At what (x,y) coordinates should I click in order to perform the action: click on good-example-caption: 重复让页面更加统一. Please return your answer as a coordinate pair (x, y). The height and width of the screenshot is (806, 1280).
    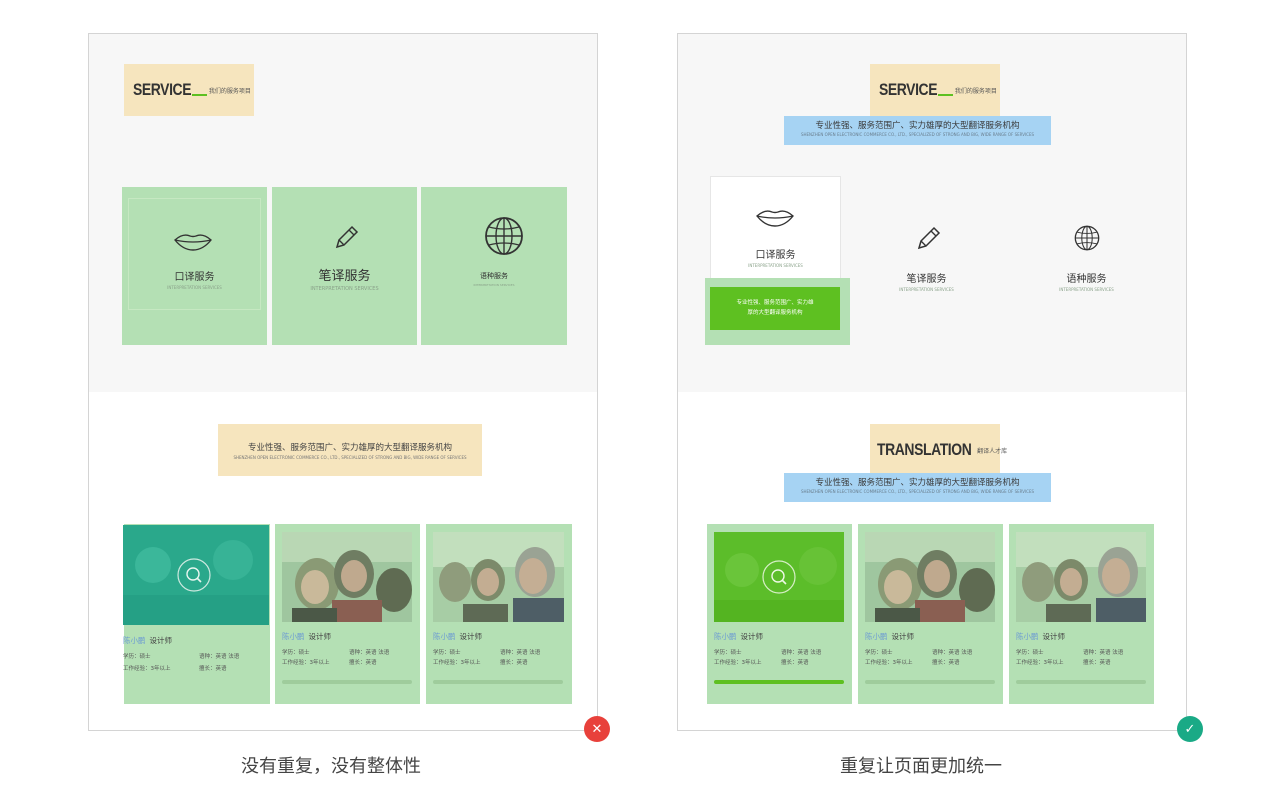
    Looking at the image, I should click on (921, 766).